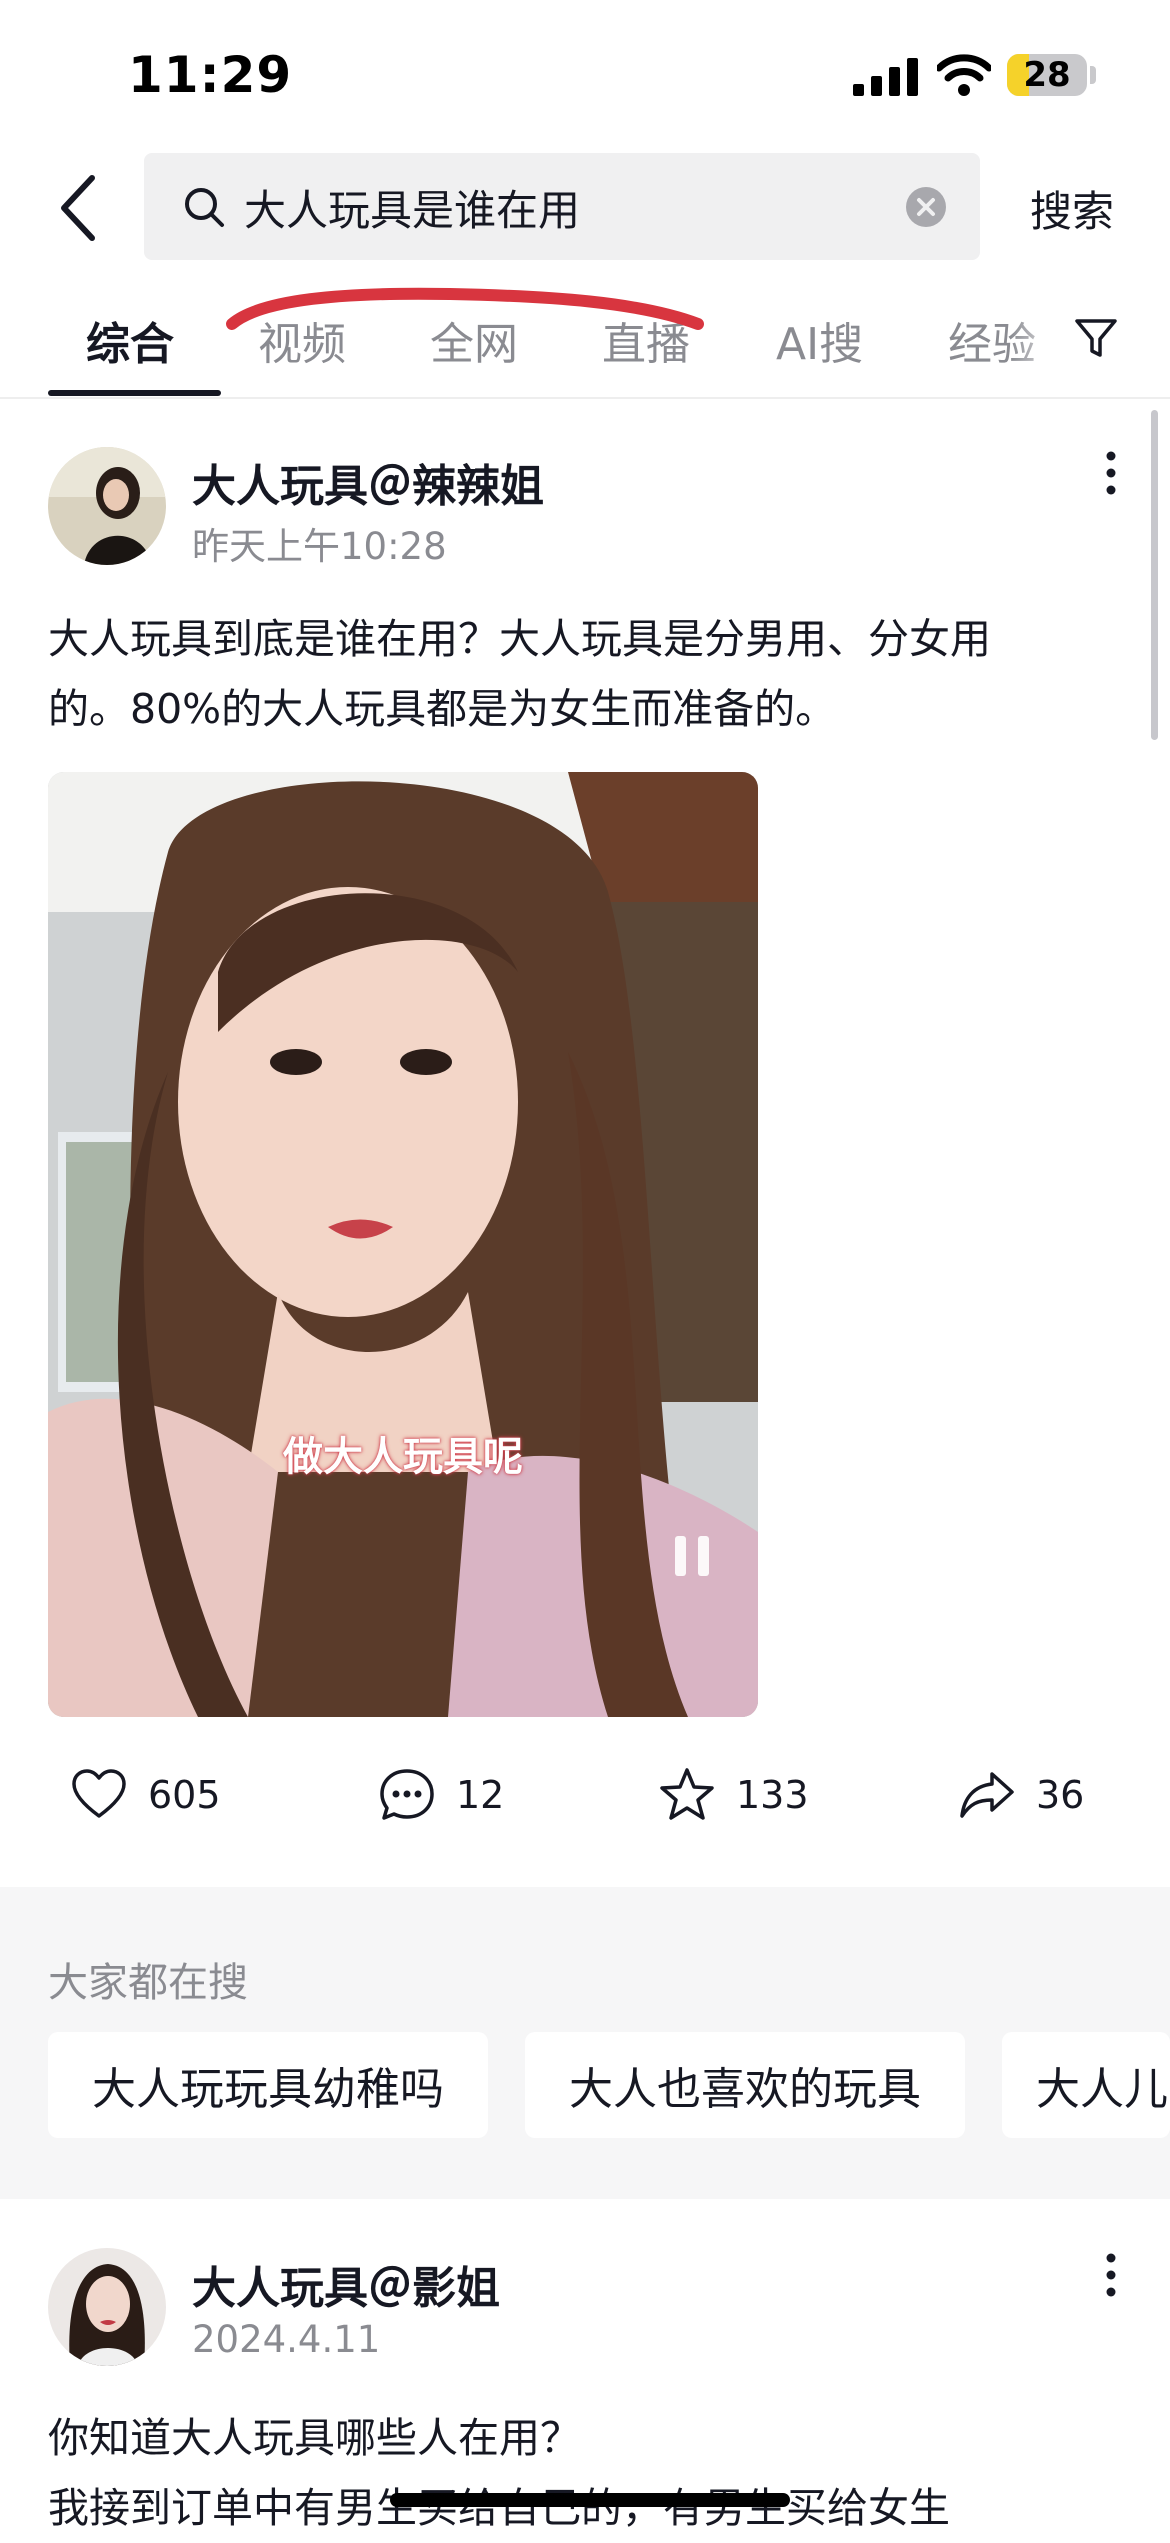 The height and width of the screenshot is (2543, 1170). What do you see at coordinates (134, 393) in the screenshot?
I see `active-tab-indicator` at bounding box center [134, 393].